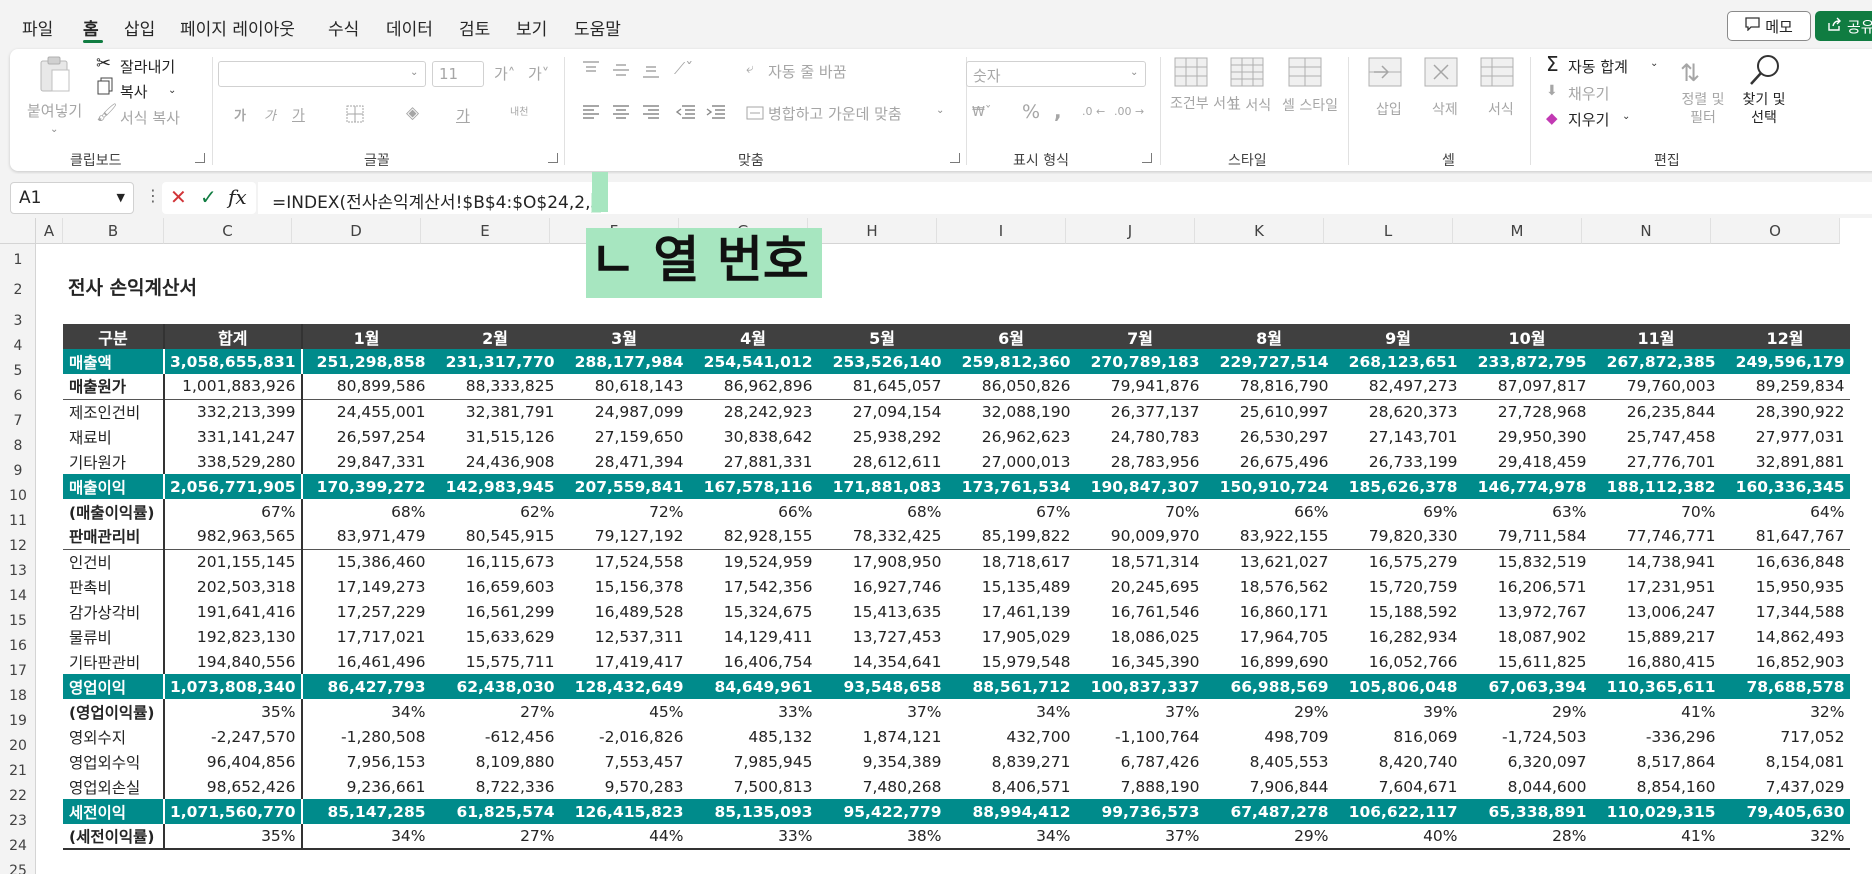 This screenshot has width=1872, height=874. Describe the element at coordinates (1056, 74) in the screenshot. I see `number-format-dropdown: 숫자` at that location.